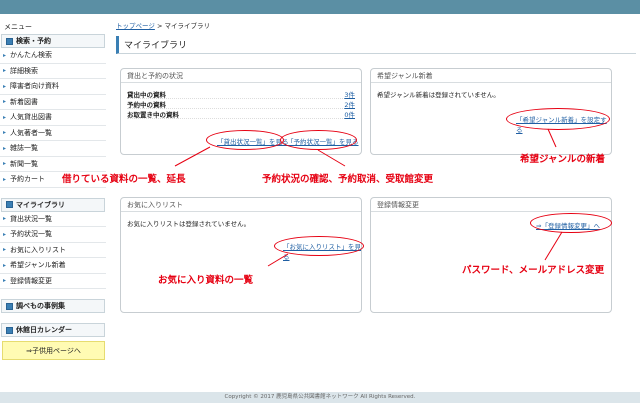 This screenshot has height=403, width=640. What do you see at coordinates (53, 219) in the screenshot?
I see `sidebar-item-loans: 貸出状況一覧` at bounding box center [53, 219].